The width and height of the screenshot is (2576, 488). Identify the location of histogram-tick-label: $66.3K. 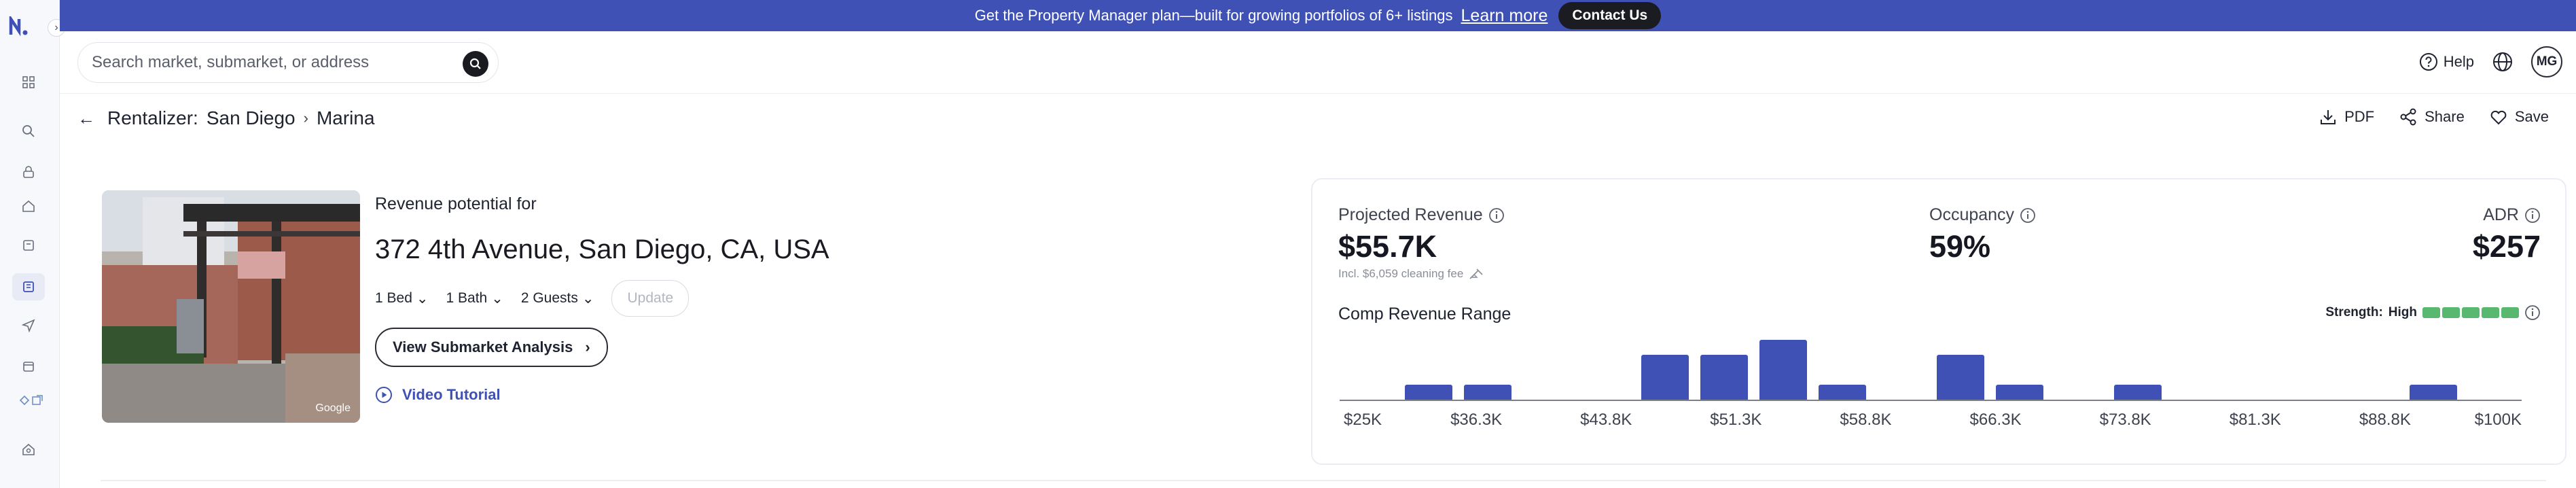
(1996, 420).